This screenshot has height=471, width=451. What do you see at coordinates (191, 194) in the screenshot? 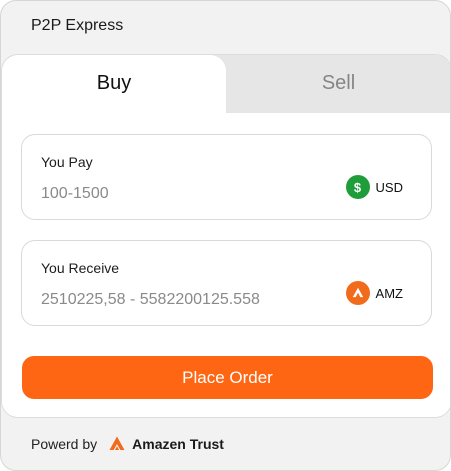
I see `pay-amount-input` at bounding box center [191, 194].